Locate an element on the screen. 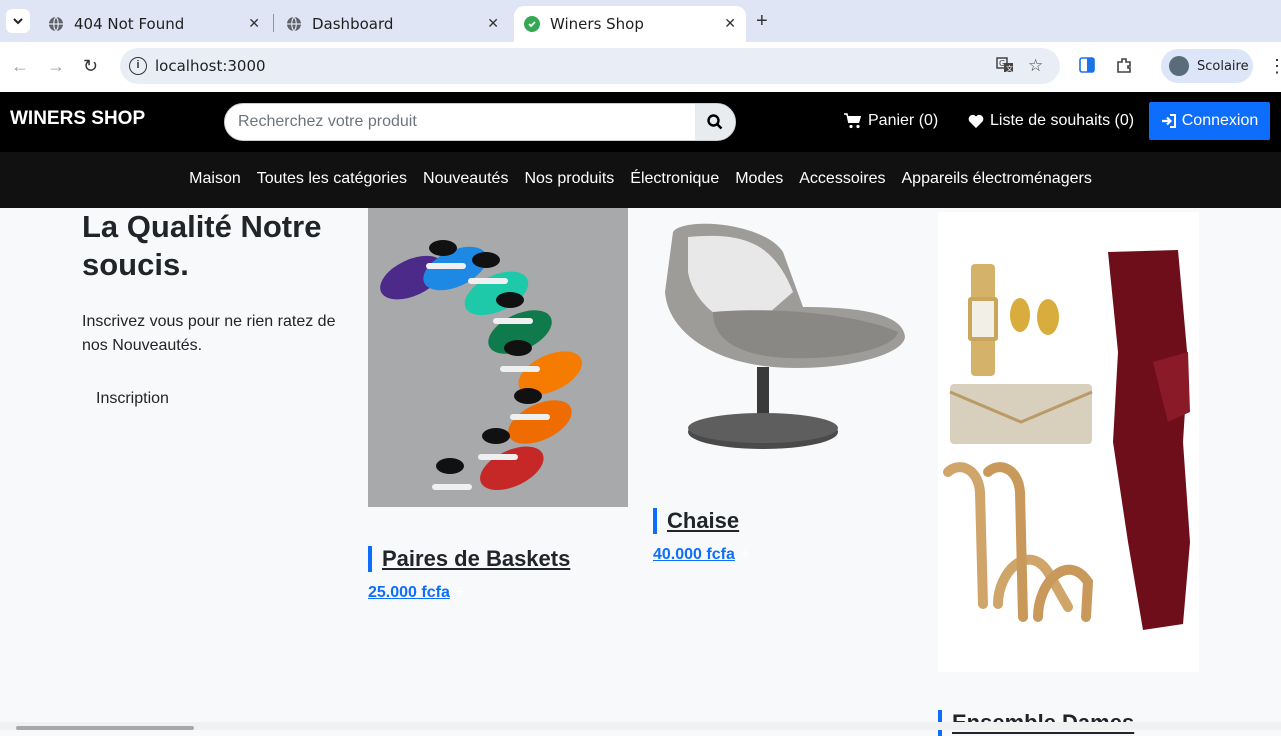 The height and width of the screenshot is (736, 1281). product-image-chair is located at coordinates (783, 337).